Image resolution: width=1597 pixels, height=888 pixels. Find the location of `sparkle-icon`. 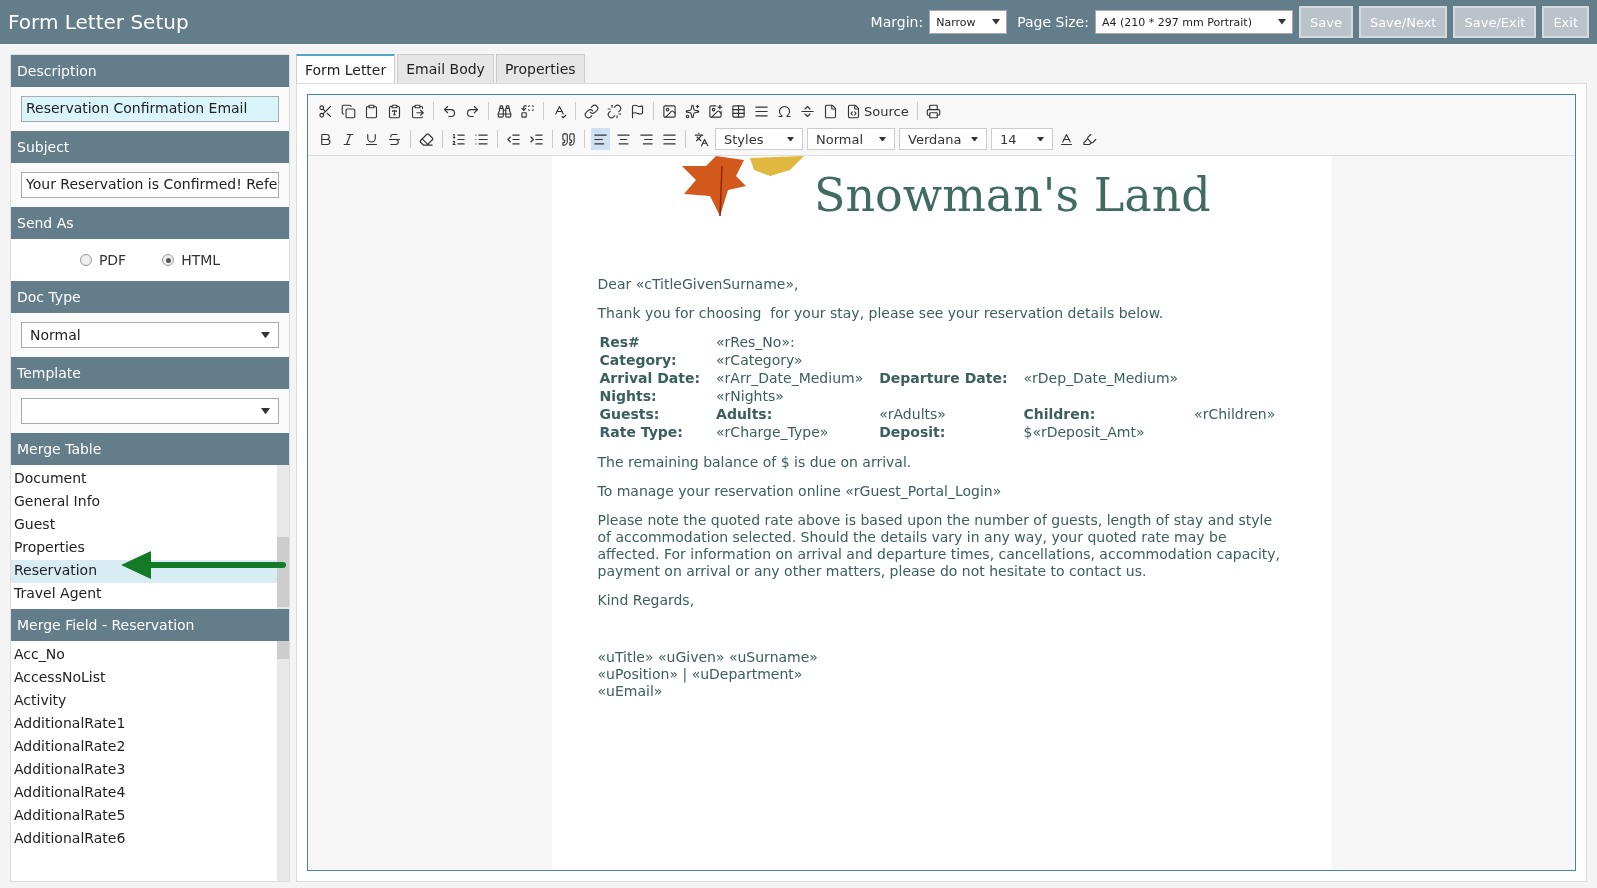

sparkle-icon is located at coordinates (692, 111).